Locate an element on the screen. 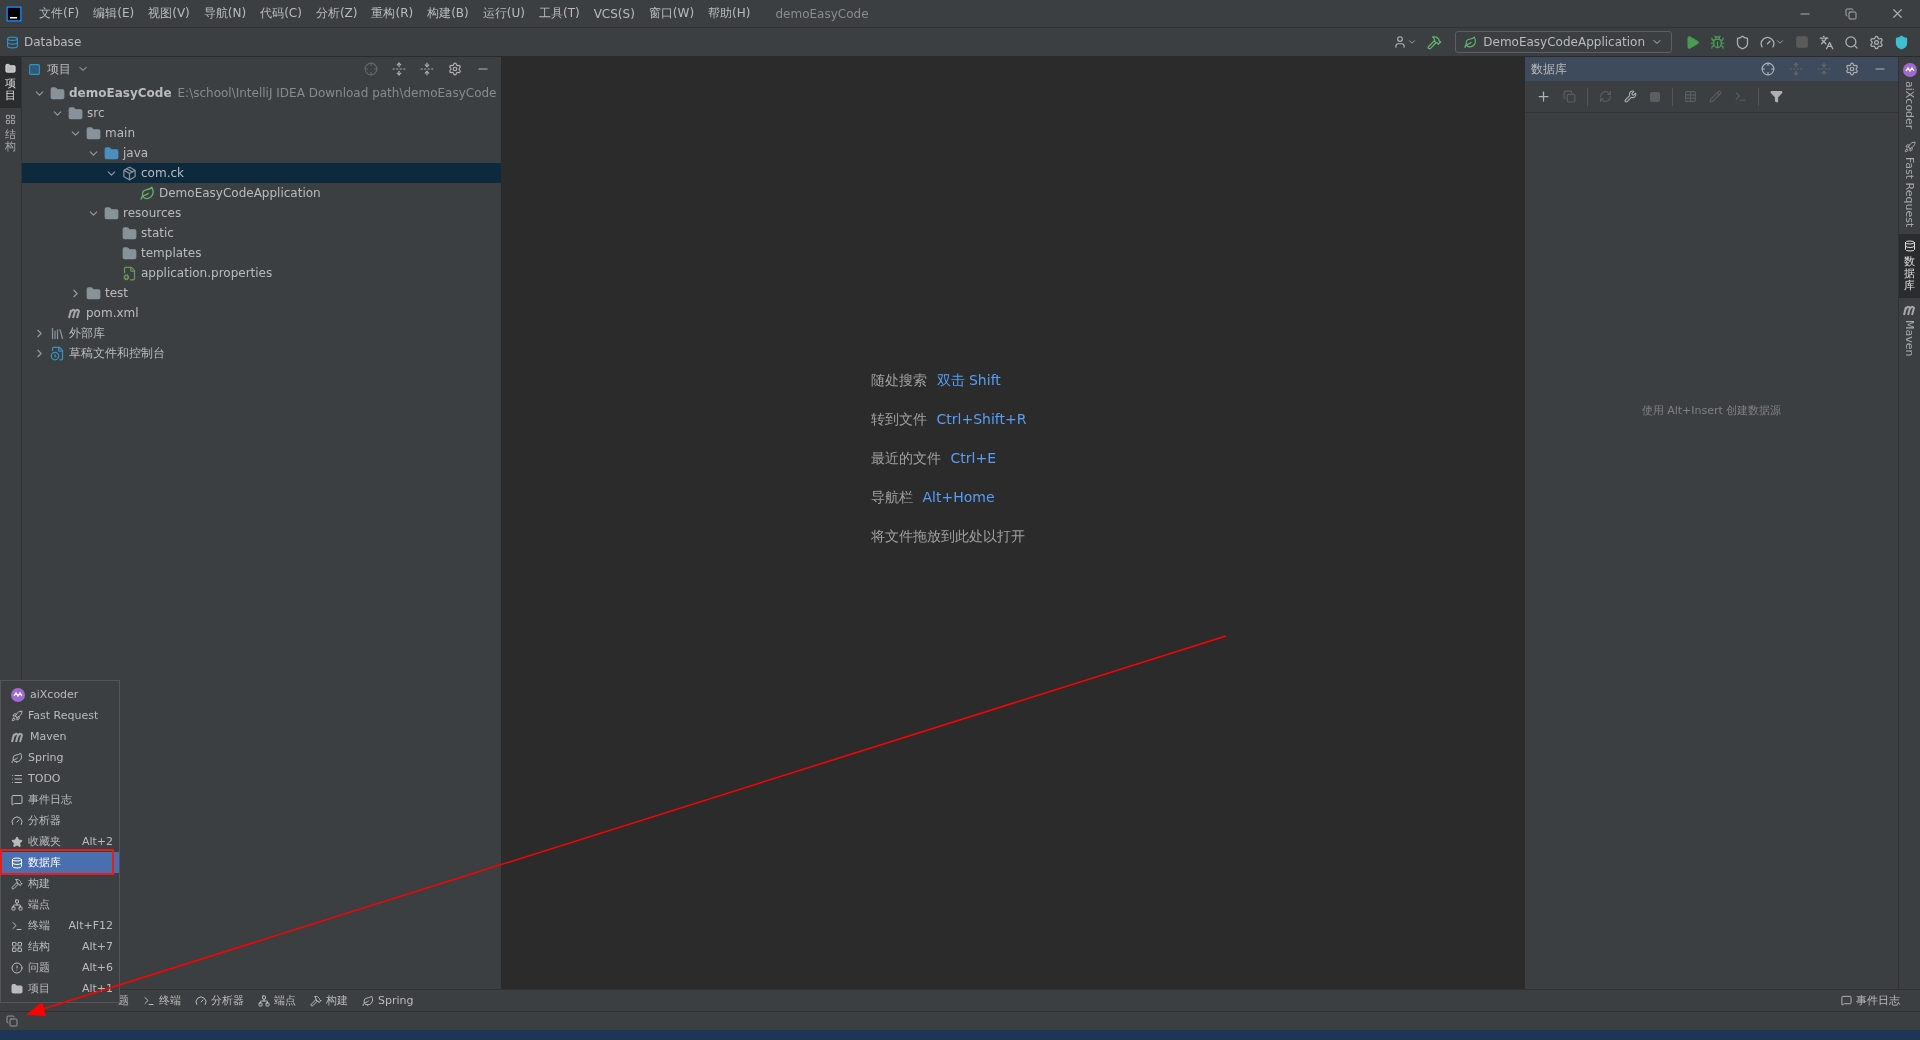 The width and height of the screenshot is (1920, 1040). menu-item: 构建 is located at coordinates (60, 883).